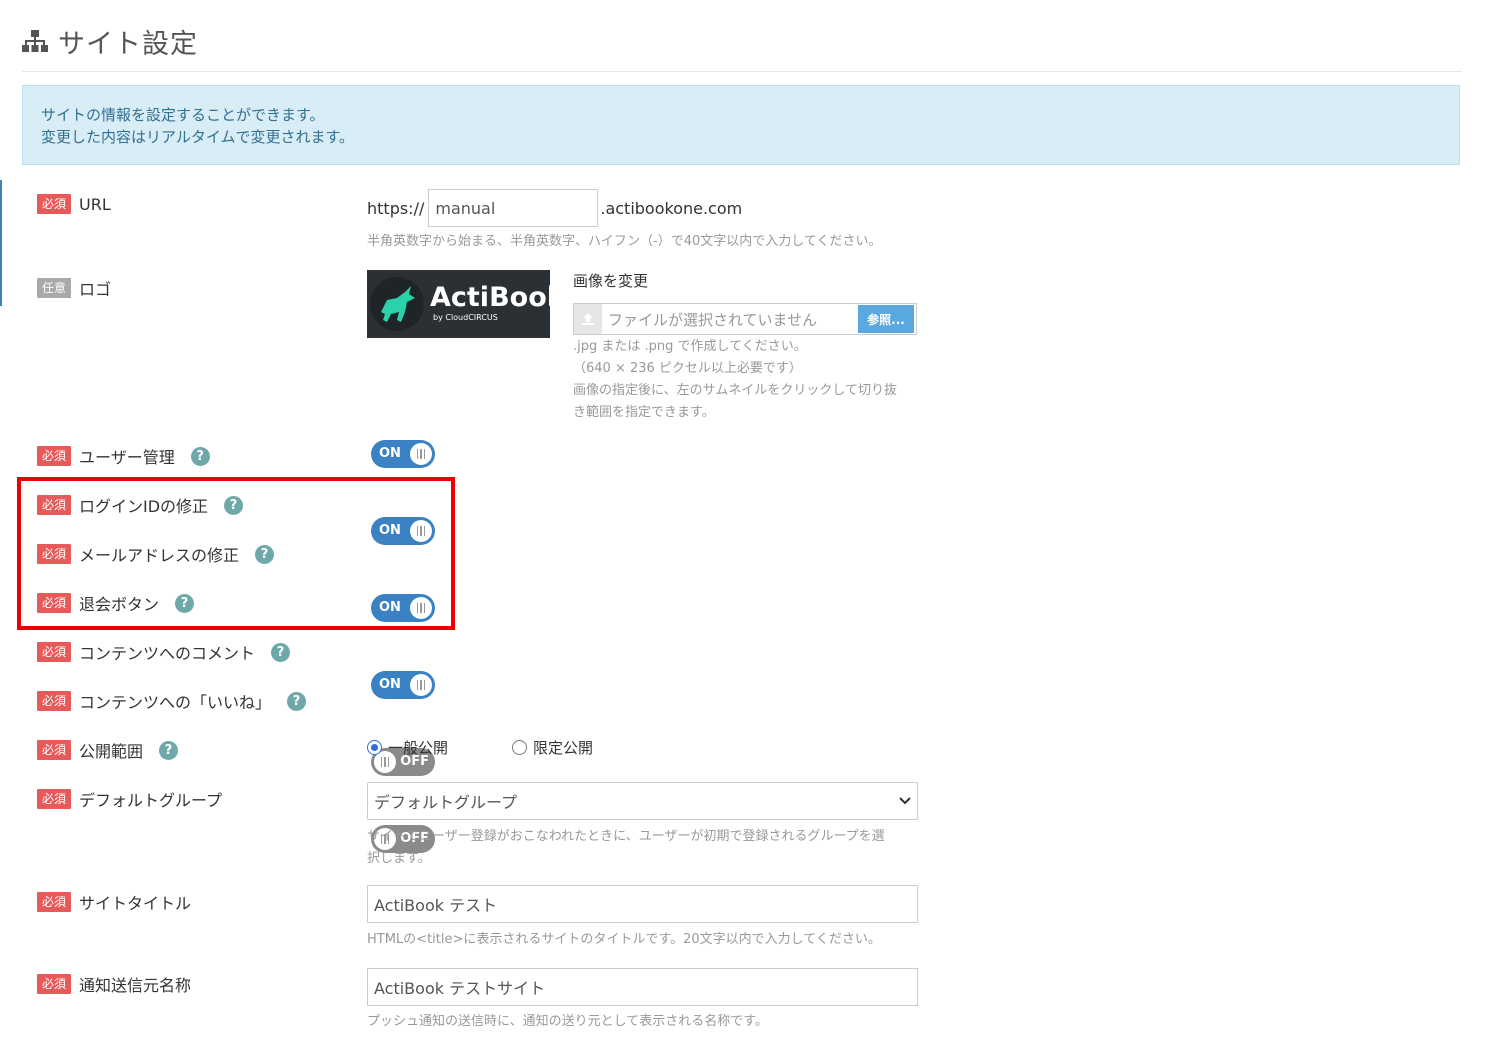  Describe the element at coordinates (403, 685) in the screenshot. I see `withdraw-button-toggle: ON` at that location.